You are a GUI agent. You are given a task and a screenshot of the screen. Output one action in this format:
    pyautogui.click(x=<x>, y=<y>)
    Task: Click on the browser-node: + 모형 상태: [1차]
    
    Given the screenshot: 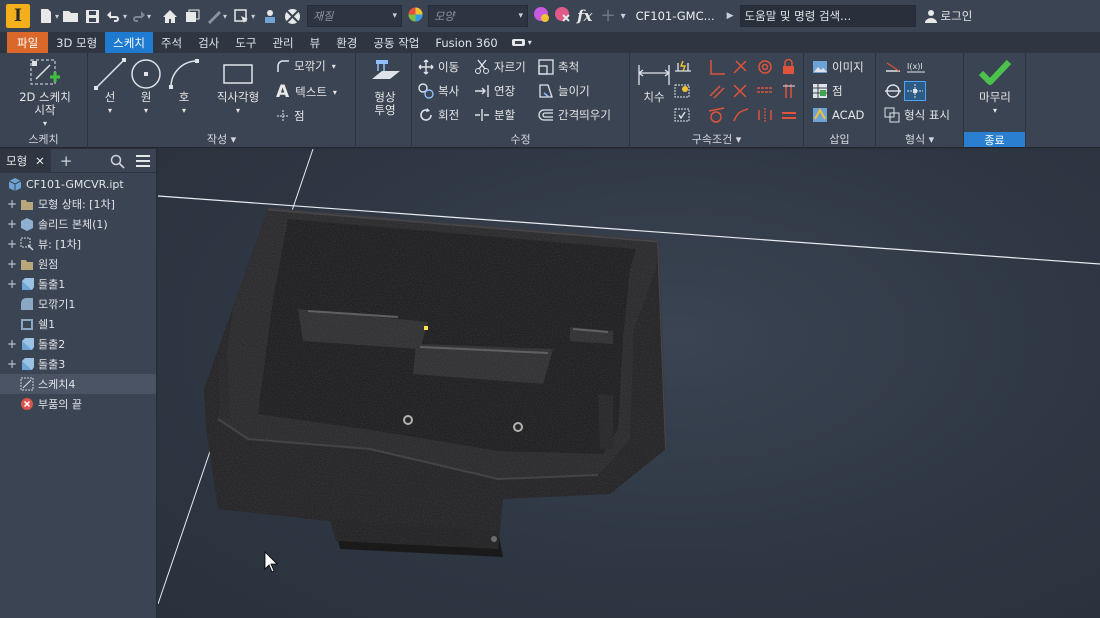 What is the action you would take?
    pyautogui.click(x=78, y=204)
    